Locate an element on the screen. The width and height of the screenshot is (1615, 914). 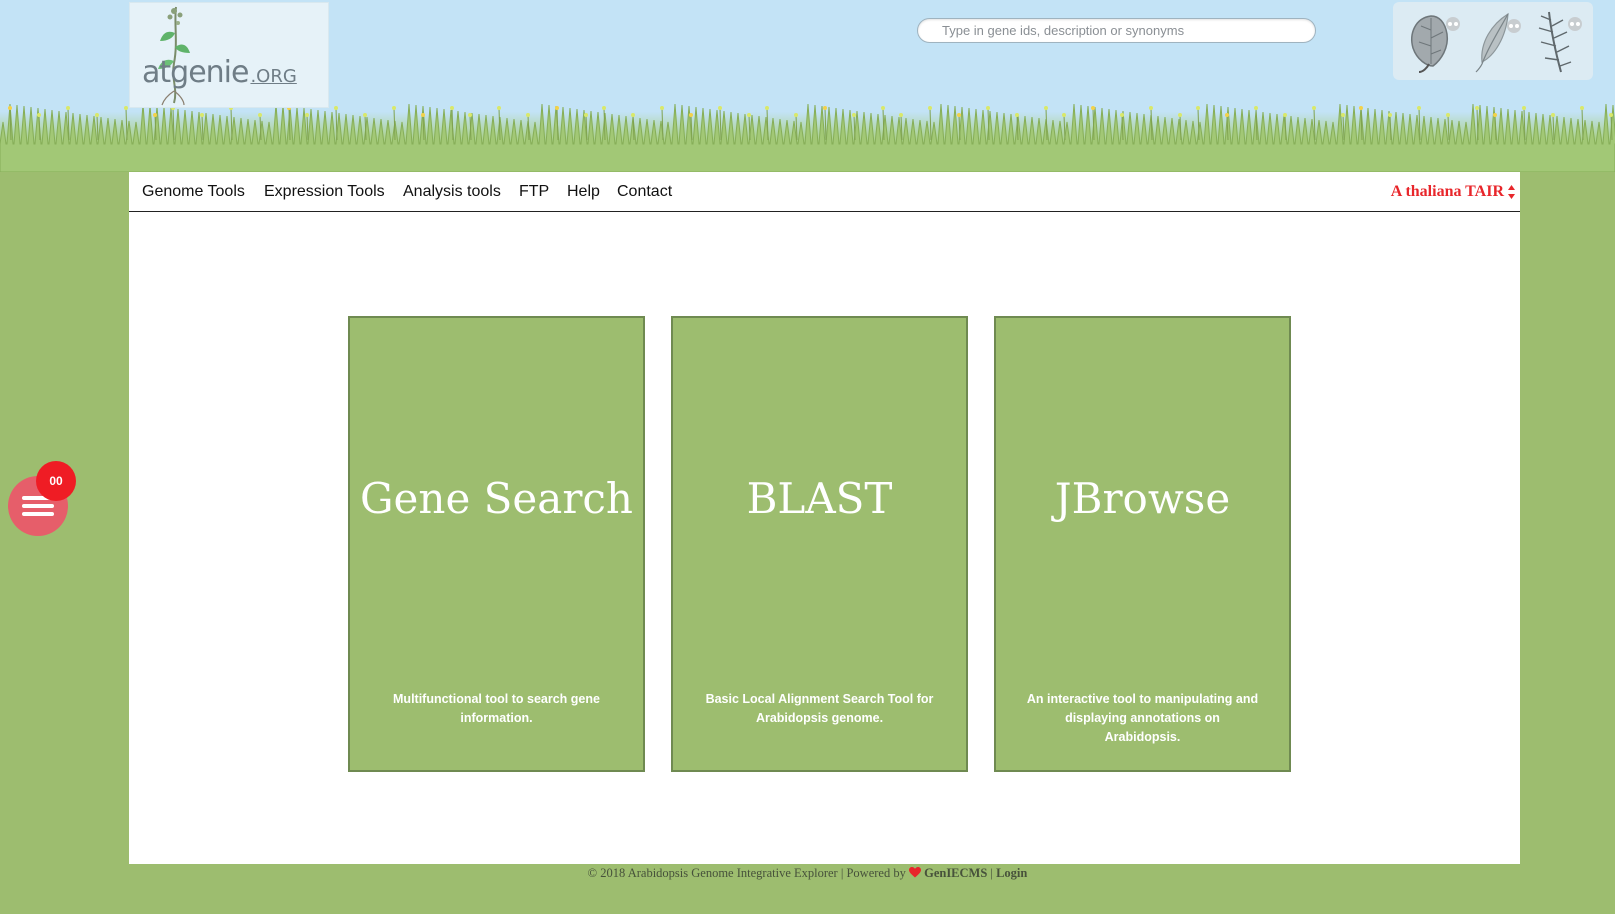
species-switcher-panel is located at coordinates (1493, 41).